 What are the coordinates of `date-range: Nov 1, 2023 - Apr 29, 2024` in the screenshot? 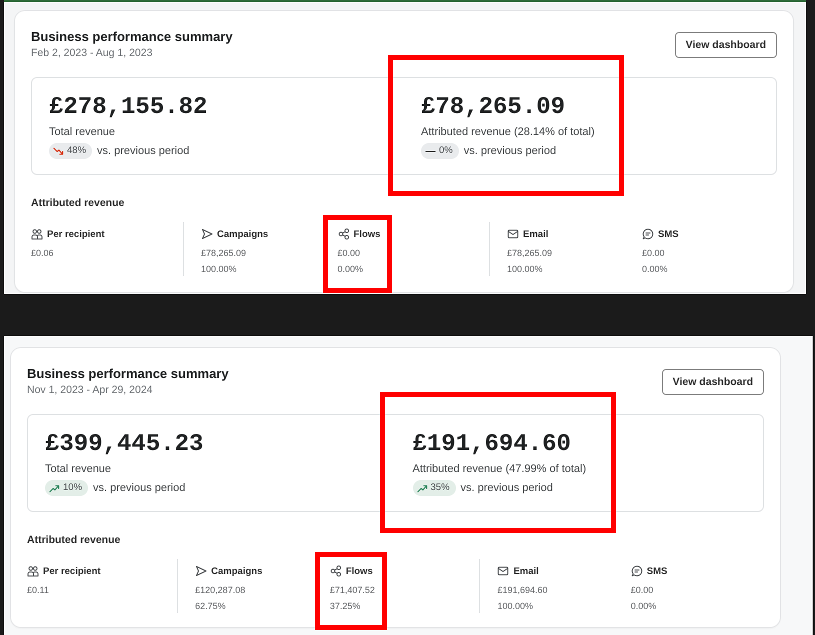 It's located at (90, 390).